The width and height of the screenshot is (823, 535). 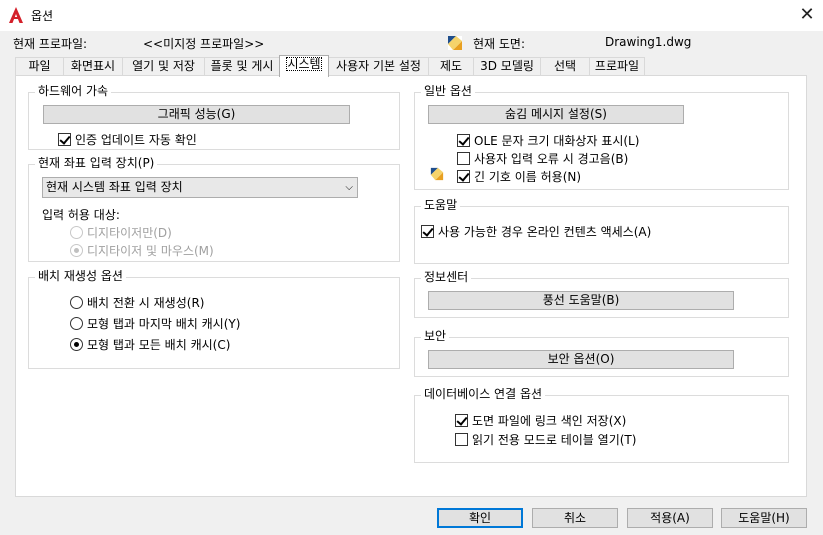 What do you see at coordinates (150, 344) in the screenshot?
I see `cache-model-all-layouts-radio: 모형 탭과 모든 배치 캐시(C)` at bounding box center [150, 344].